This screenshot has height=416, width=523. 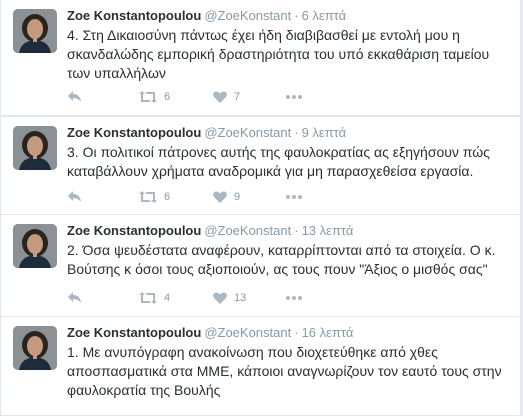 I want to click on tweet-header: Zoe Konstantopoulou @ZoeKonstant · 13 λεπτά, so click(x=289, y=231).